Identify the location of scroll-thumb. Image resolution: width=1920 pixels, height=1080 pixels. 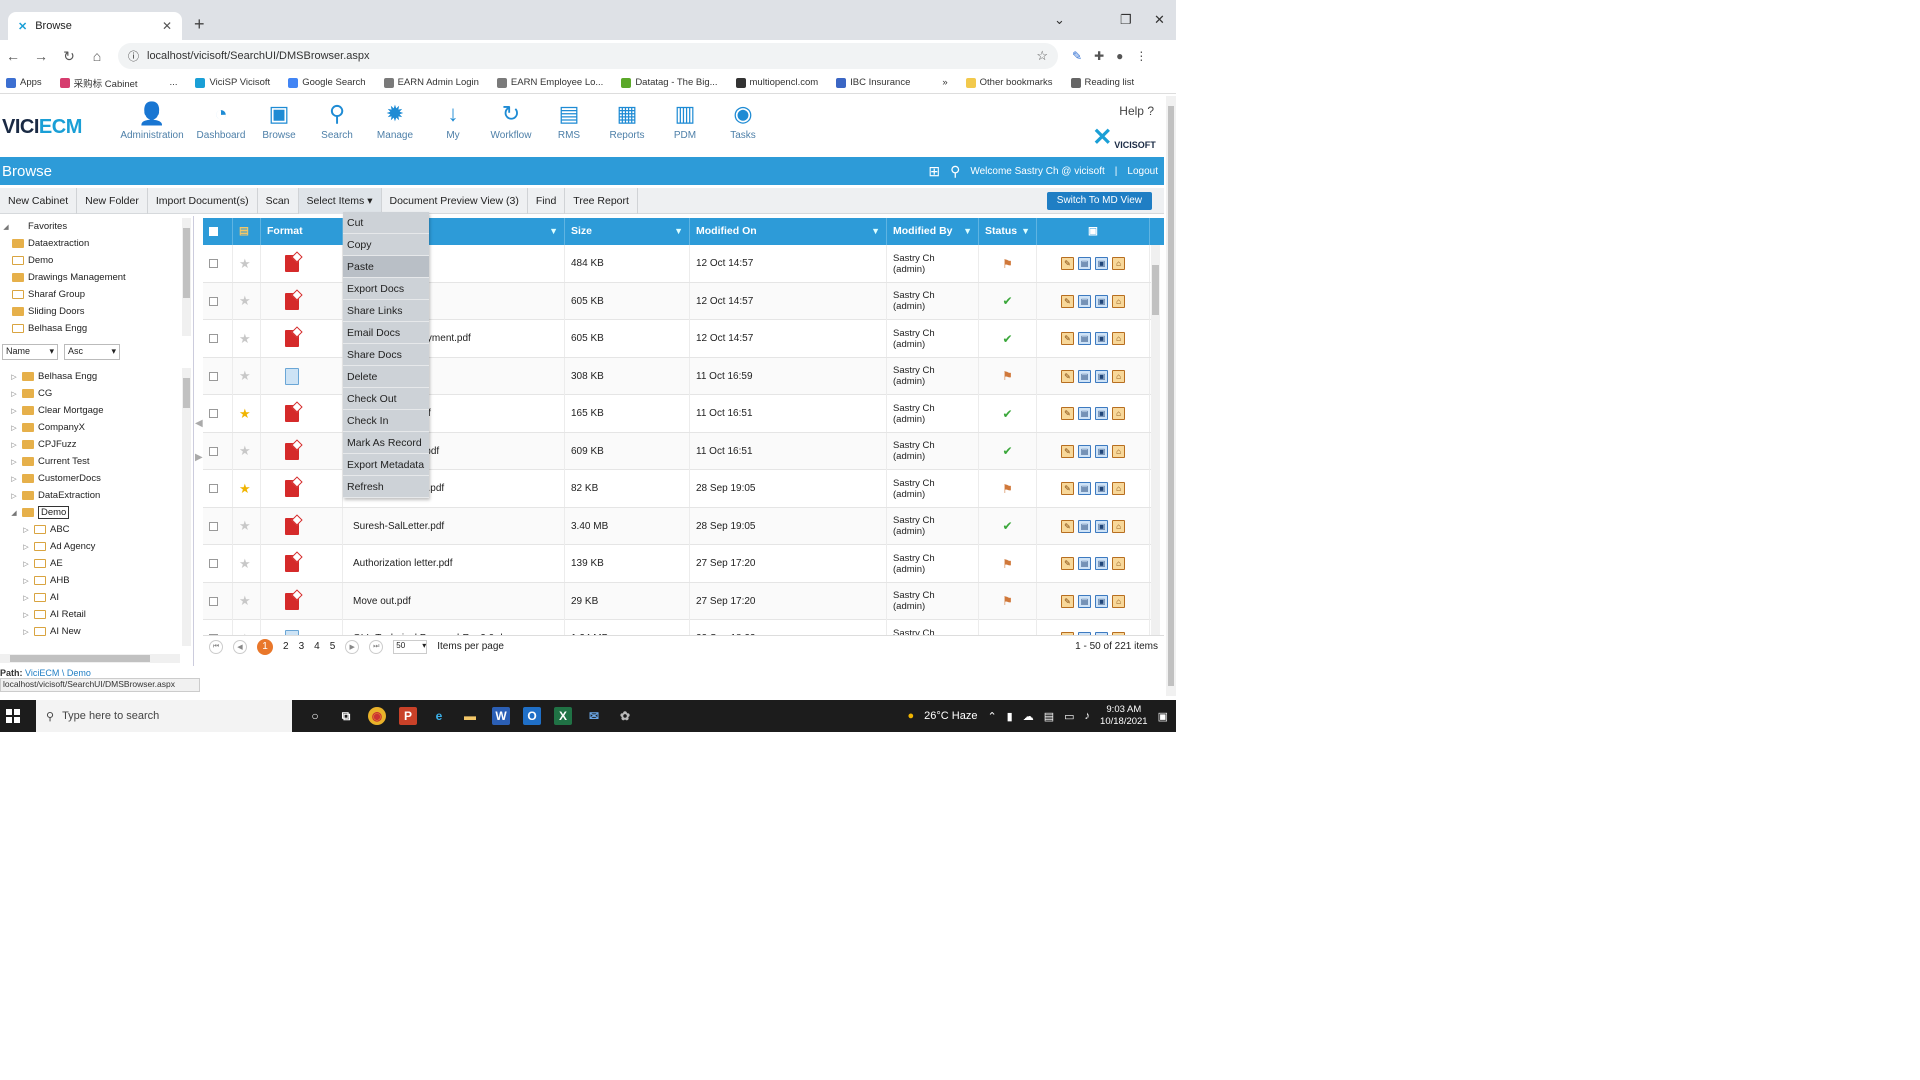
(80, 658).